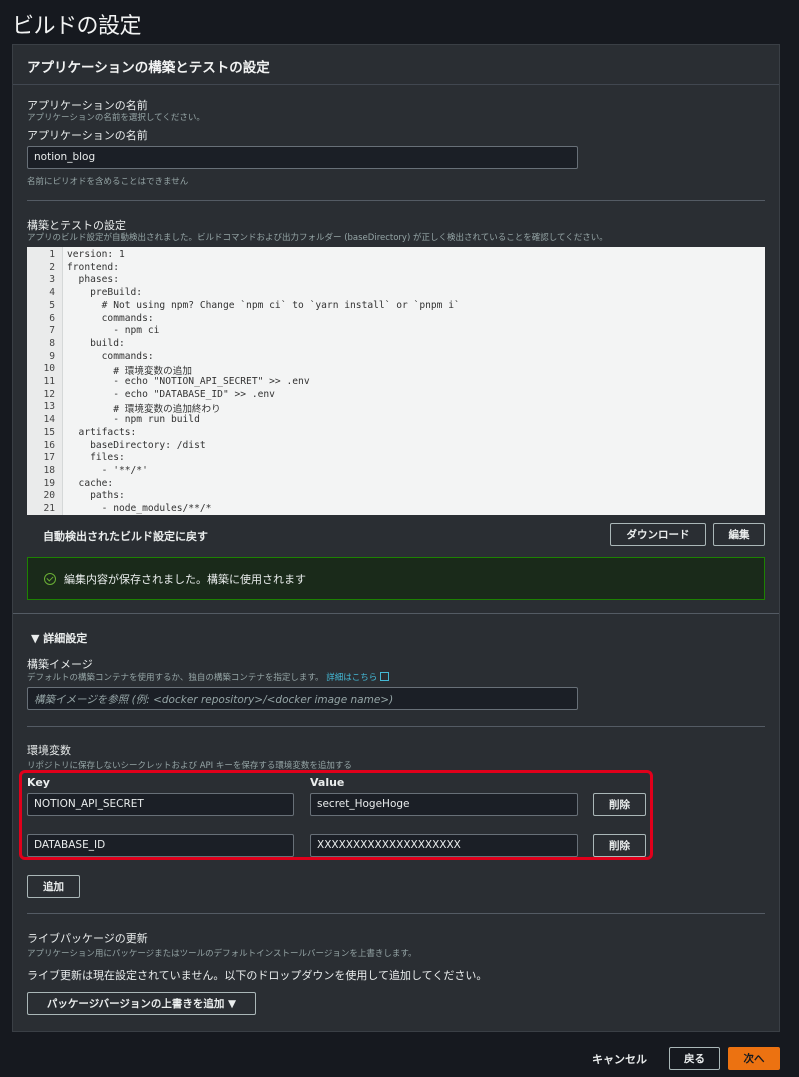 Image resolution: width=799 pixels, height=1077 pixels. What do you see at coordinates (49, 458) in the screenshot?
I see `line-number: 17` at bounding box center [49, 458].